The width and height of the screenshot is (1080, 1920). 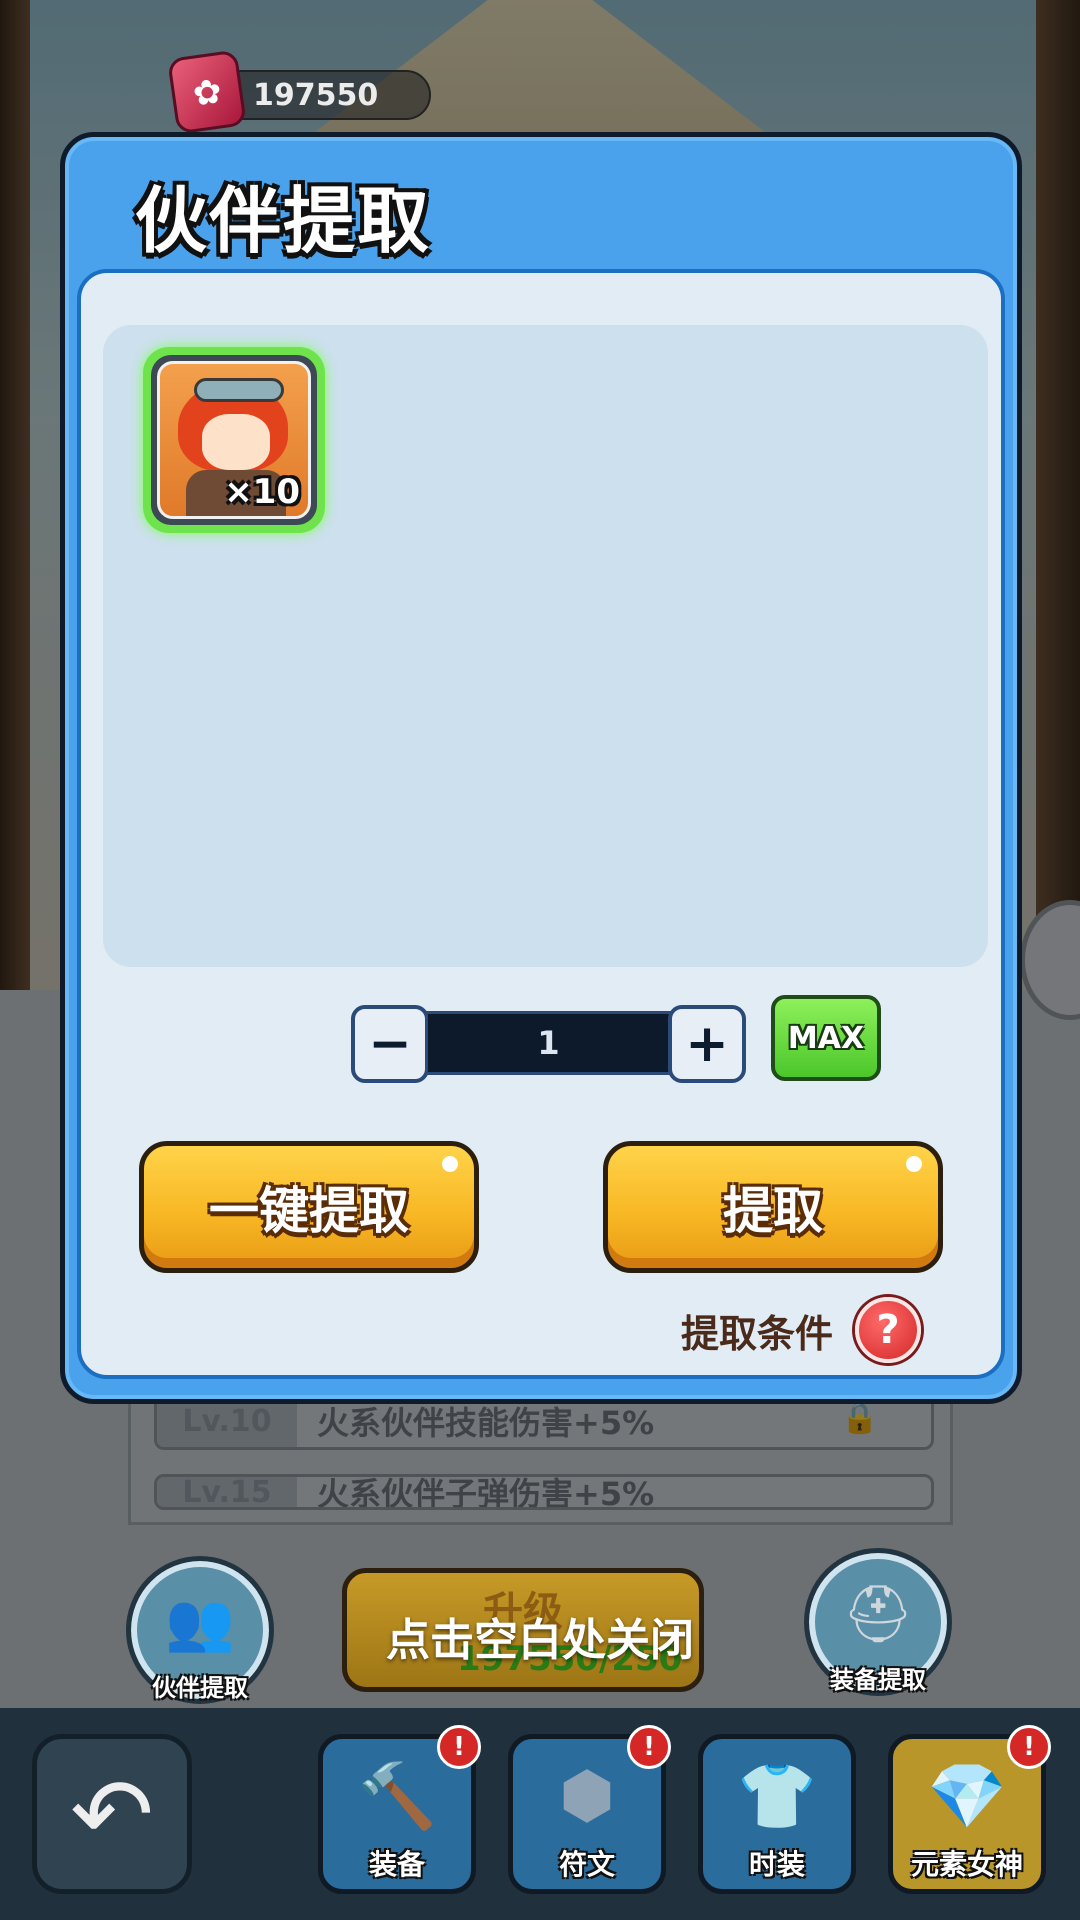 What do you see at coordinates (239, 390) in the screenshot?
I see `portrait-goggles` at bounding box center [239, 390].